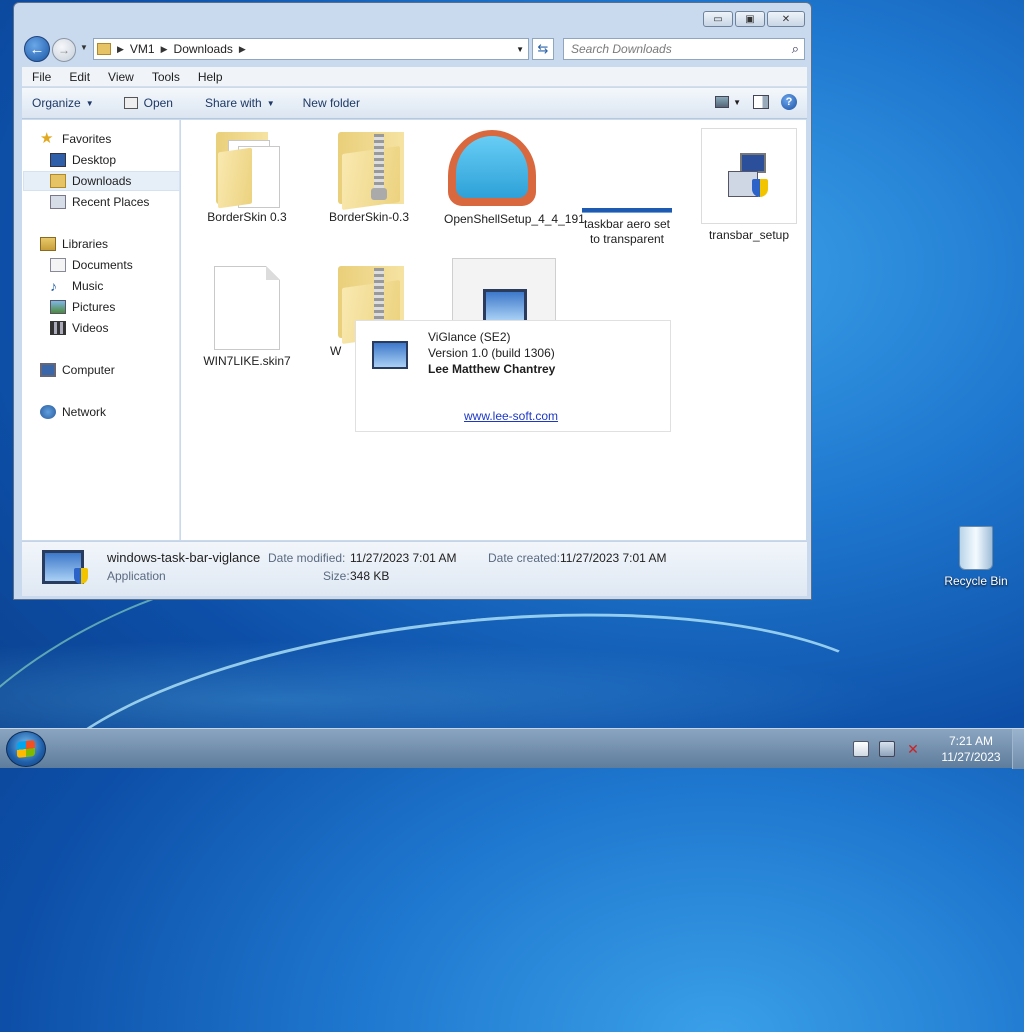  What do you see at coordinates (336, 576) in the screenshot?
I see `details-size-label: Size:` at bounding box center [336, 576].